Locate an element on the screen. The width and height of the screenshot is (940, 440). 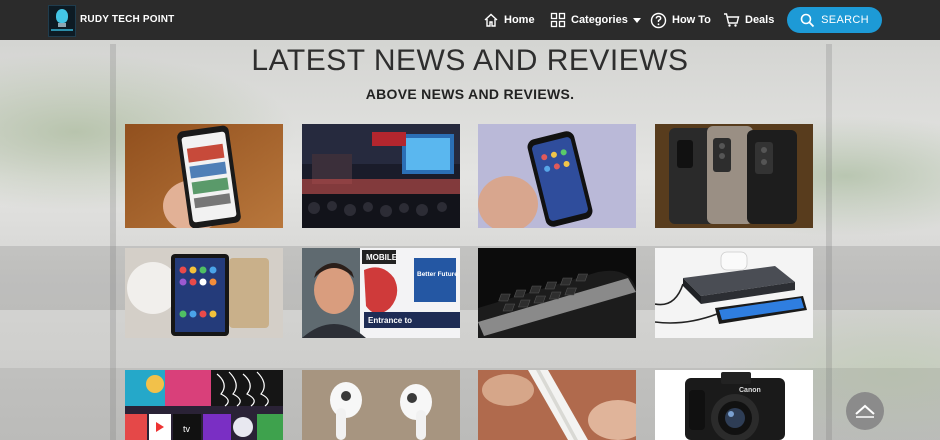
chevron-up-icon is located at coordinates (865, 411).